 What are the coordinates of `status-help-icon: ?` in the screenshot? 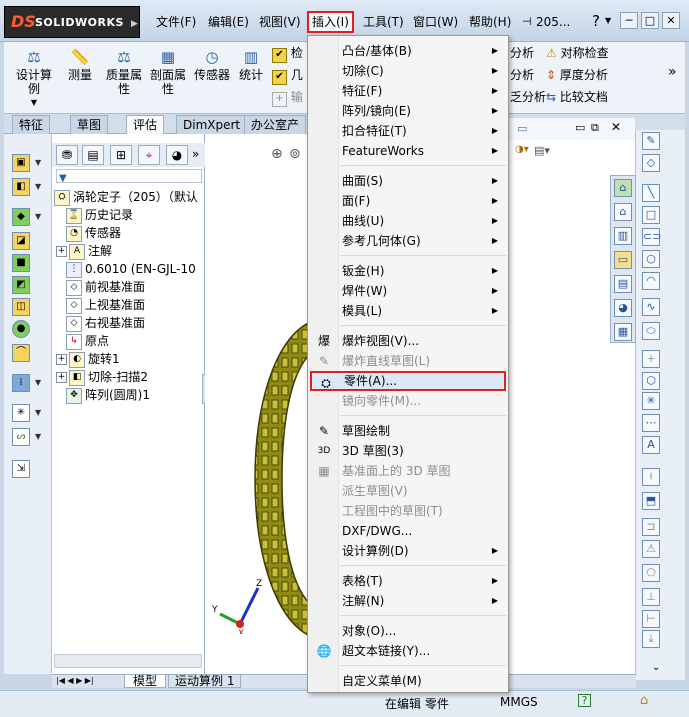 It's located at (584, 700).